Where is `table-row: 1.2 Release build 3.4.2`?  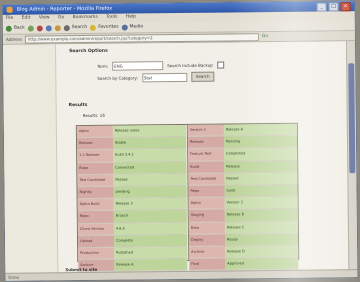
table-row: 1.2 Release build 3.4.2 is located at coordinates (132, 156).